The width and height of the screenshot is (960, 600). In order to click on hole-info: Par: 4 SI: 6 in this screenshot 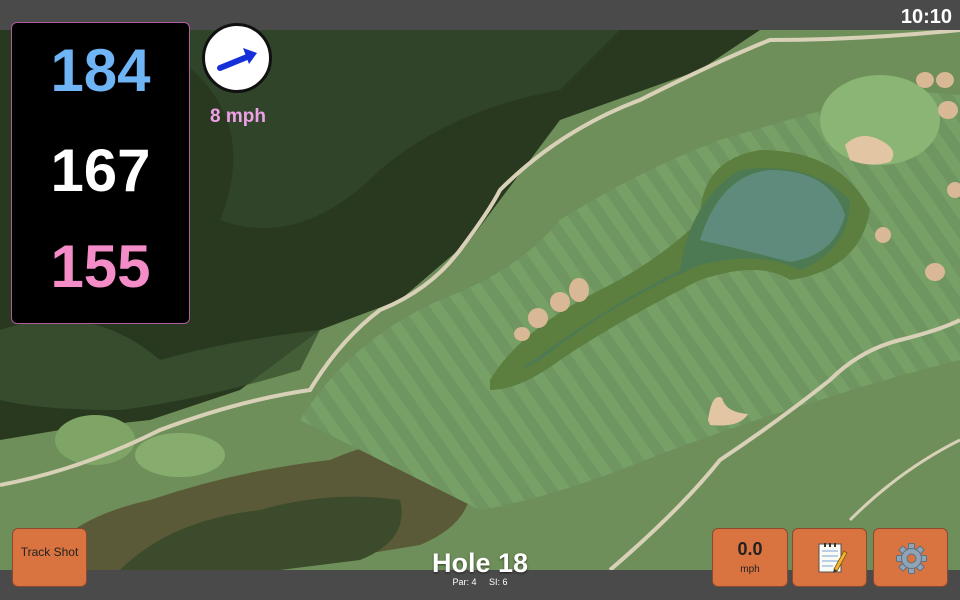, I will do `click(480, 582)`.